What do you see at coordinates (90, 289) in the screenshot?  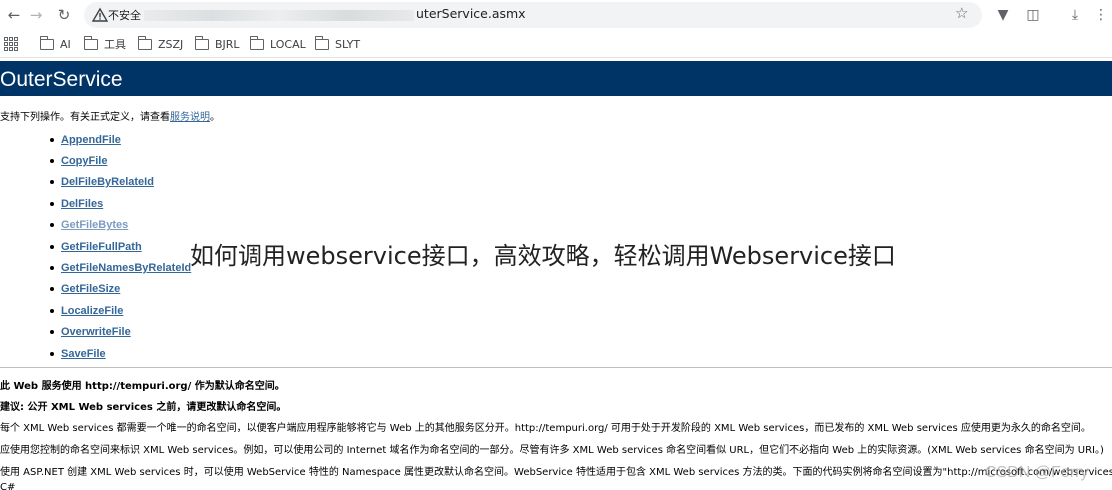 I see `operation-link-getfilesize: GetFileSize` at bounding box center [90, 289].